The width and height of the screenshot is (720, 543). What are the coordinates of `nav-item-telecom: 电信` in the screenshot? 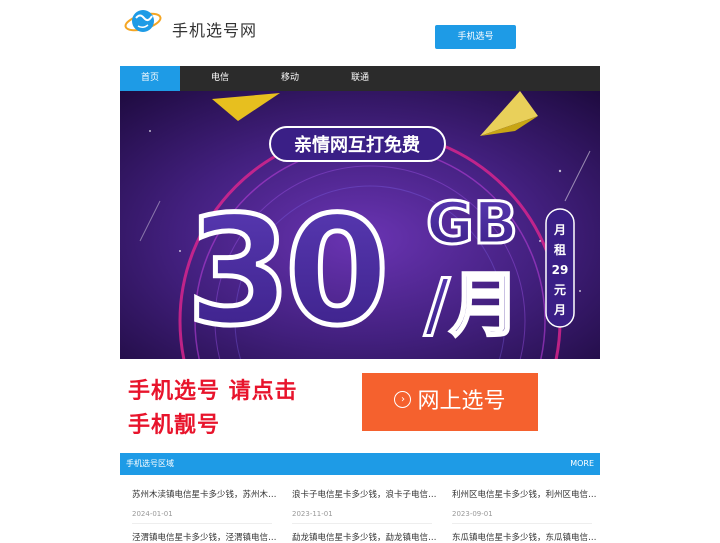 It's located at (220, 78).